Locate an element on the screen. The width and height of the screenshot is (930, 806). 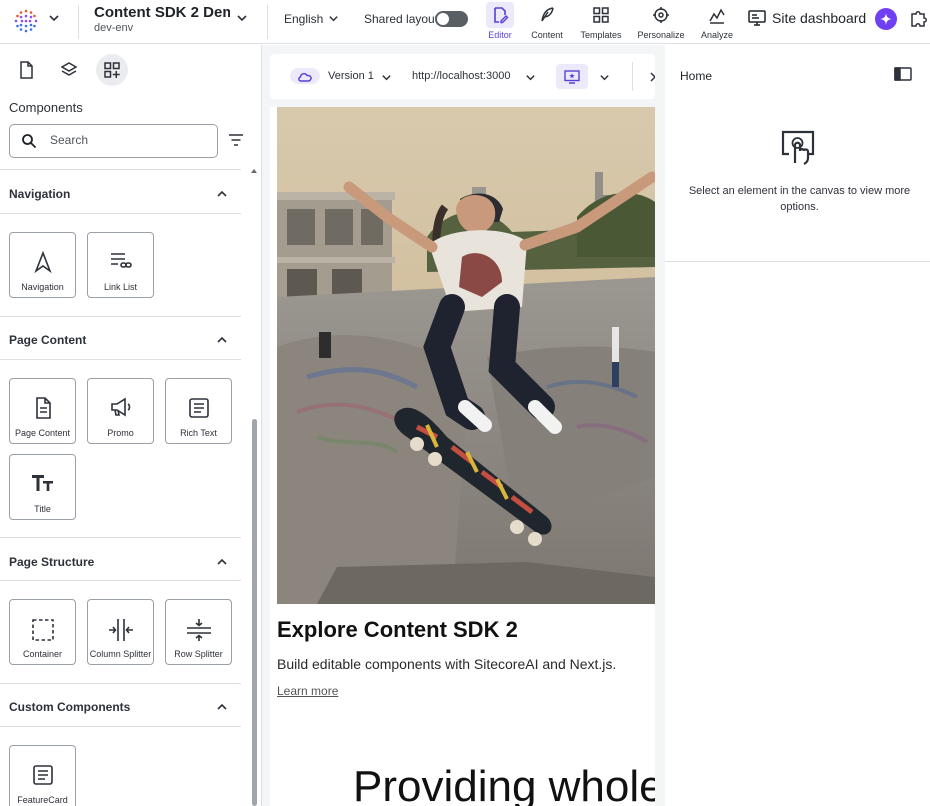
component-container: Container is located at coordinates (42, 632).